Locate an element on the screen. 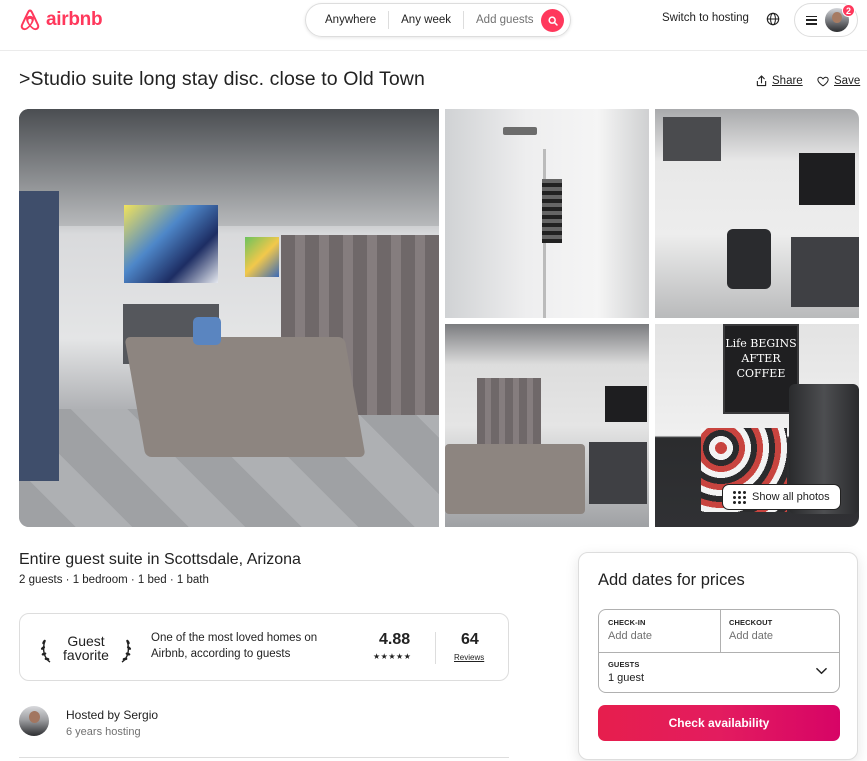 This screenshot has width=867, height=761. guests-value: 1 guest is located at coordinates (626, 678).